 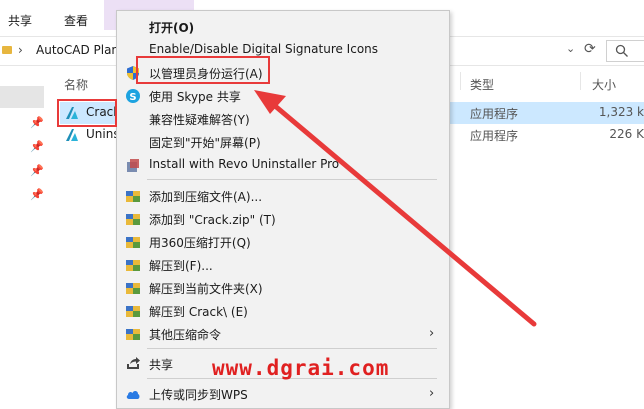 What do you see at coordinates (283, 118) in the screenshot?
I see `menu-item-compatibility: 兼容性疑难解答(Y)` at bounding box center [283, 118].